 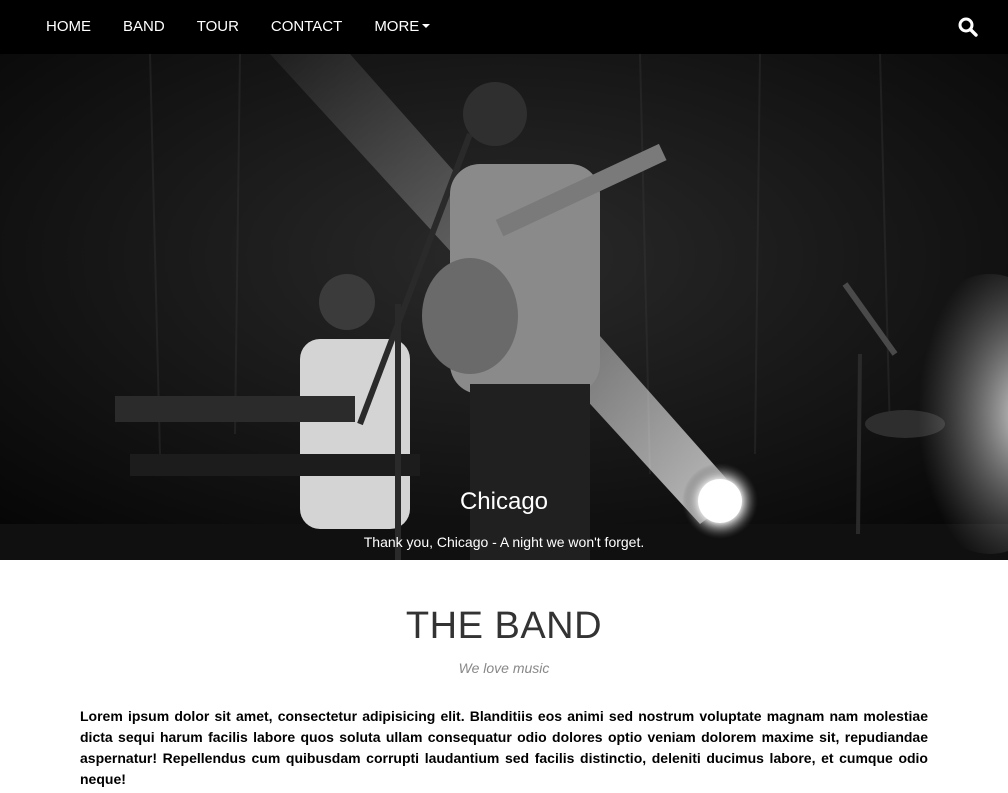 What do you see at coordinates (504, 501) in the screenshot?
I see `carousel-caption-title: Chicago` at bounding box center [504, 501].